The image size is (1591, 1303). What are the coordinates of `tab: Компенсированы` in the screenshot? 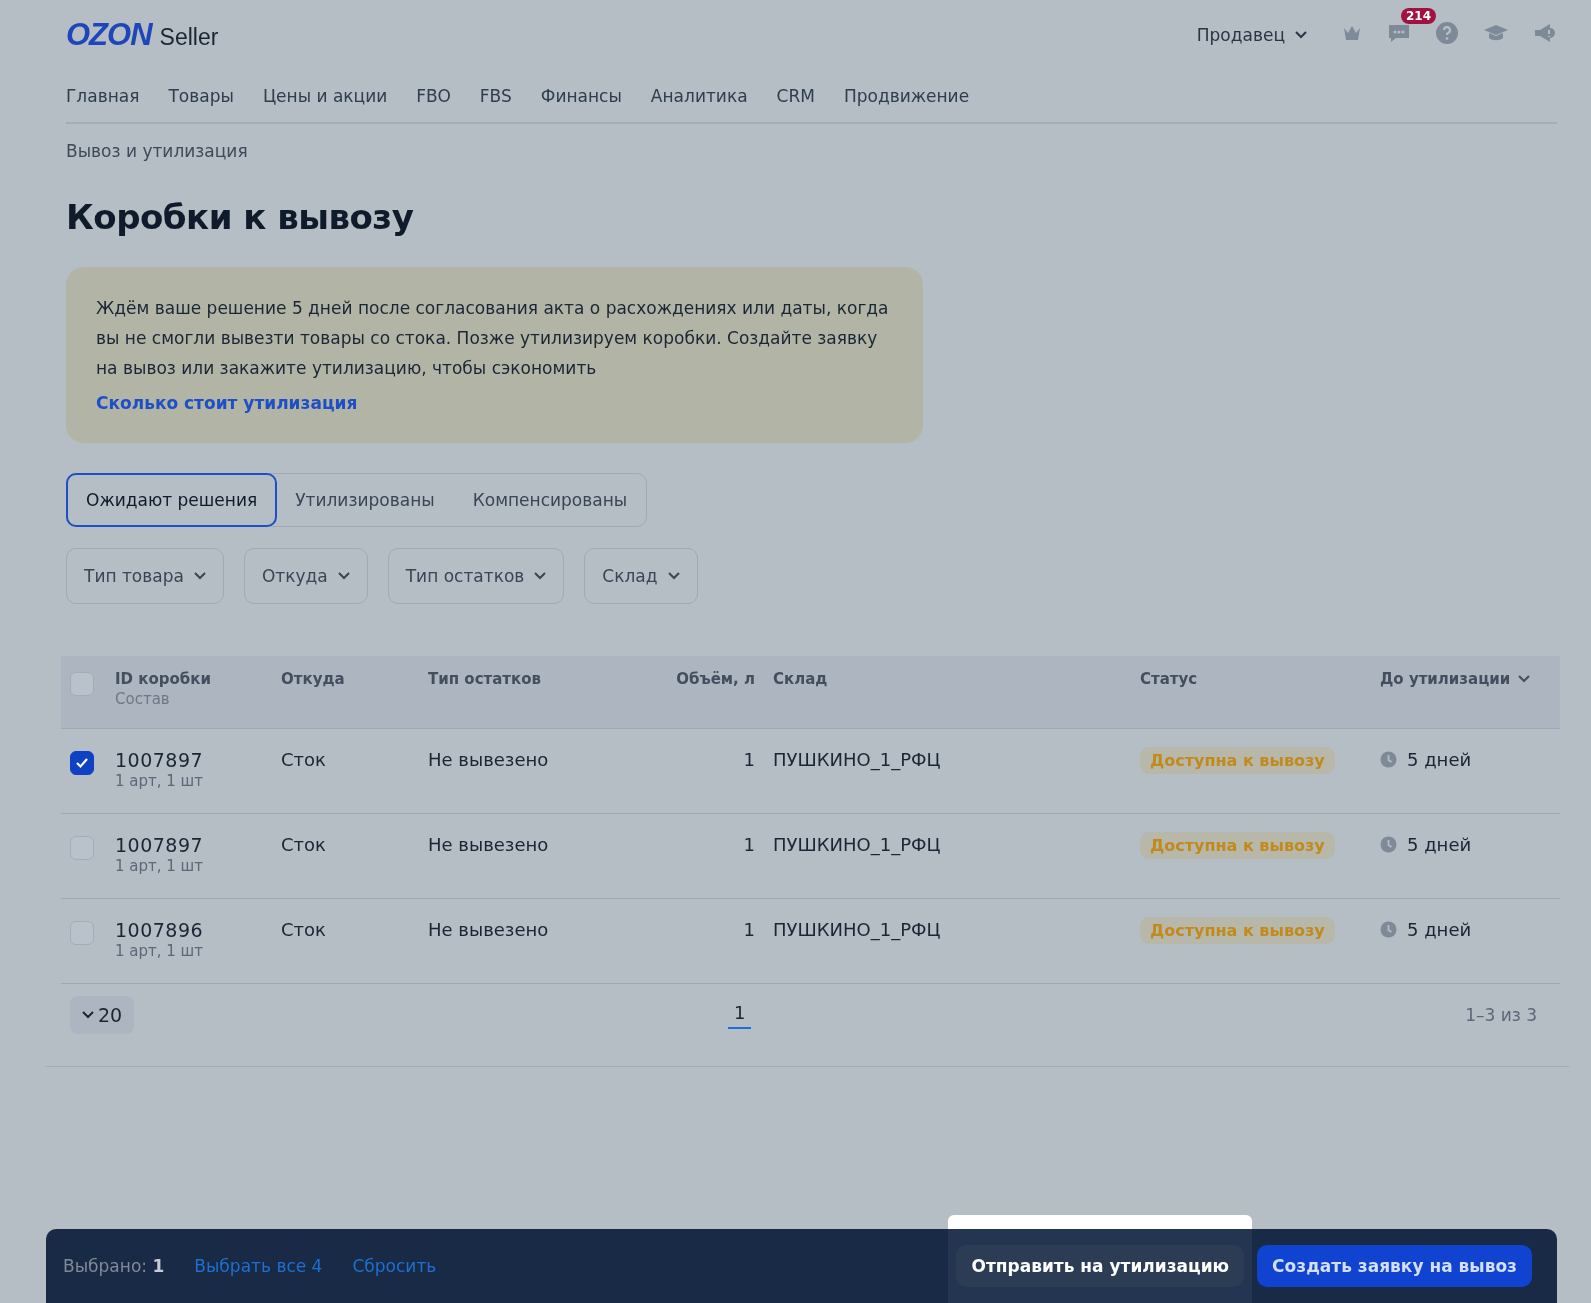 It's located at (550, 500).